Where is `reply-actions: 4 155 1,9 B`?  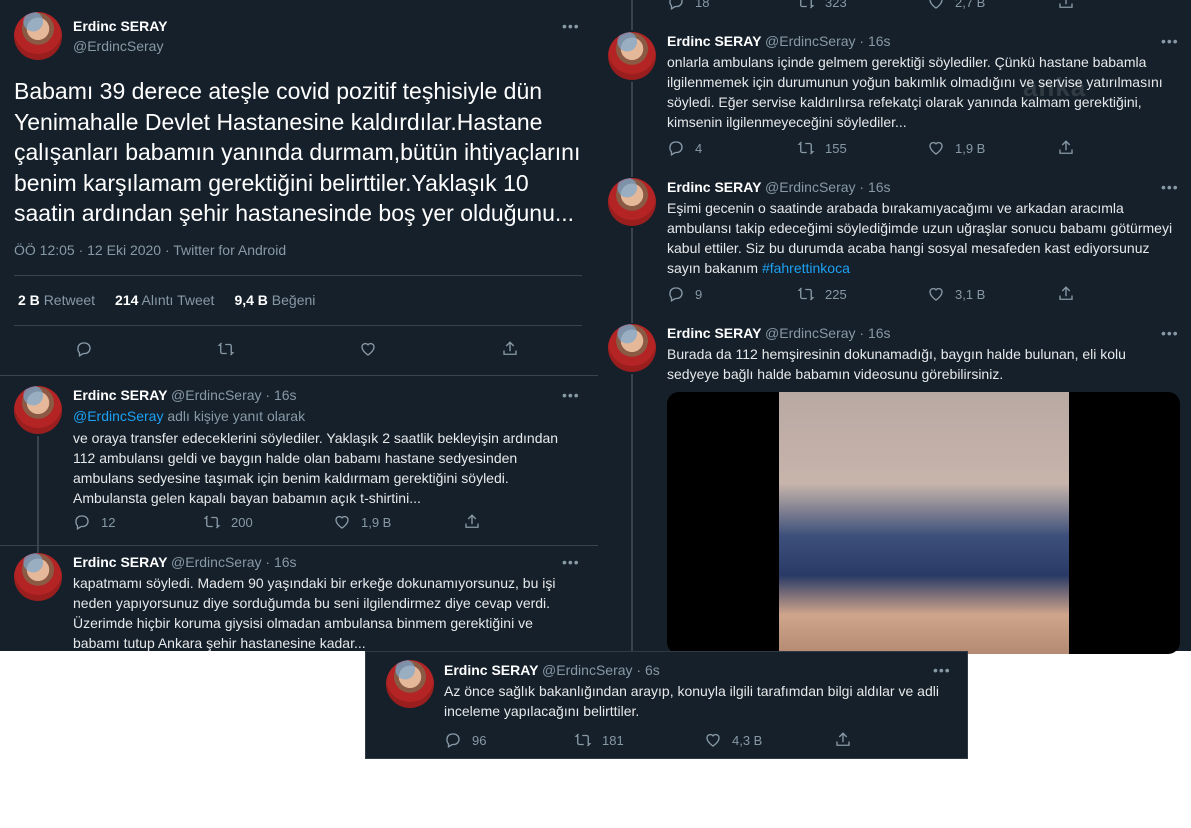 reply-actions: 4 155 1,9 B is located at coordinates (877, 148).